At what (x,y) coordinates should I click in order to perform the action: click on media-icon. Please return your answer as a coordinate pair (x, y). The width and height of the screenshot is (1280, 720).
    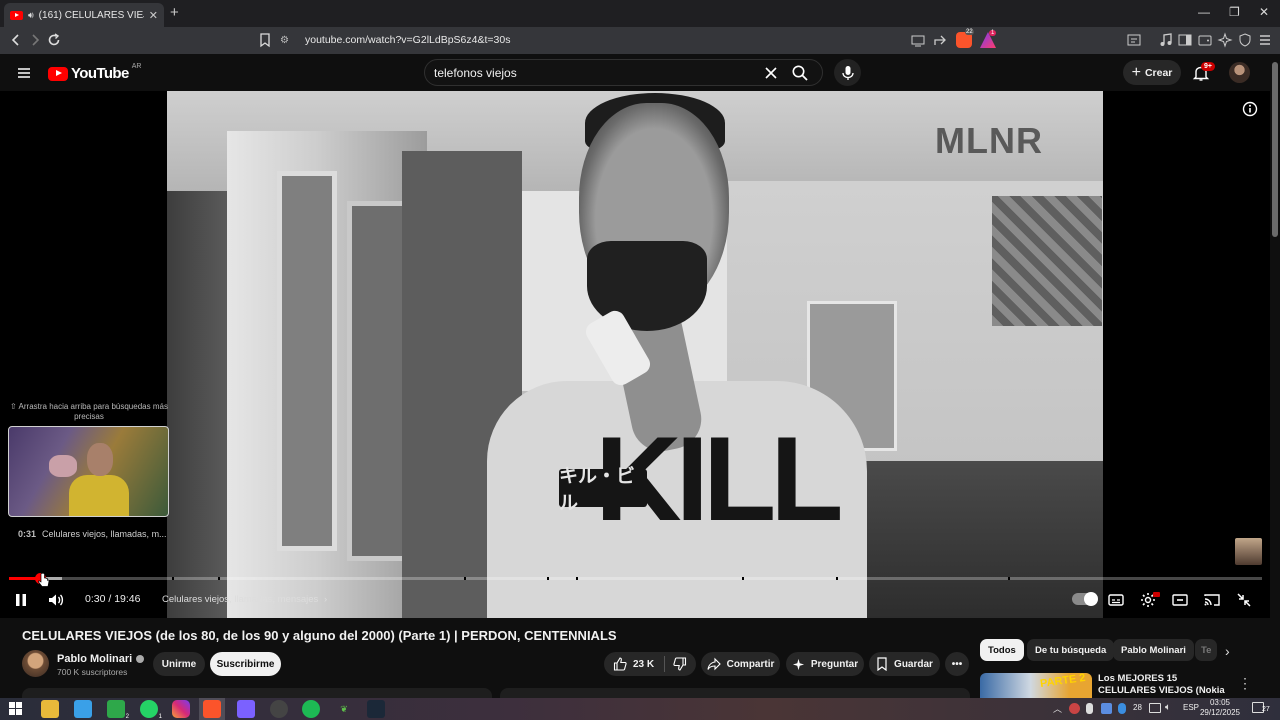
    Looking at the image, I should click on (1166, 40).